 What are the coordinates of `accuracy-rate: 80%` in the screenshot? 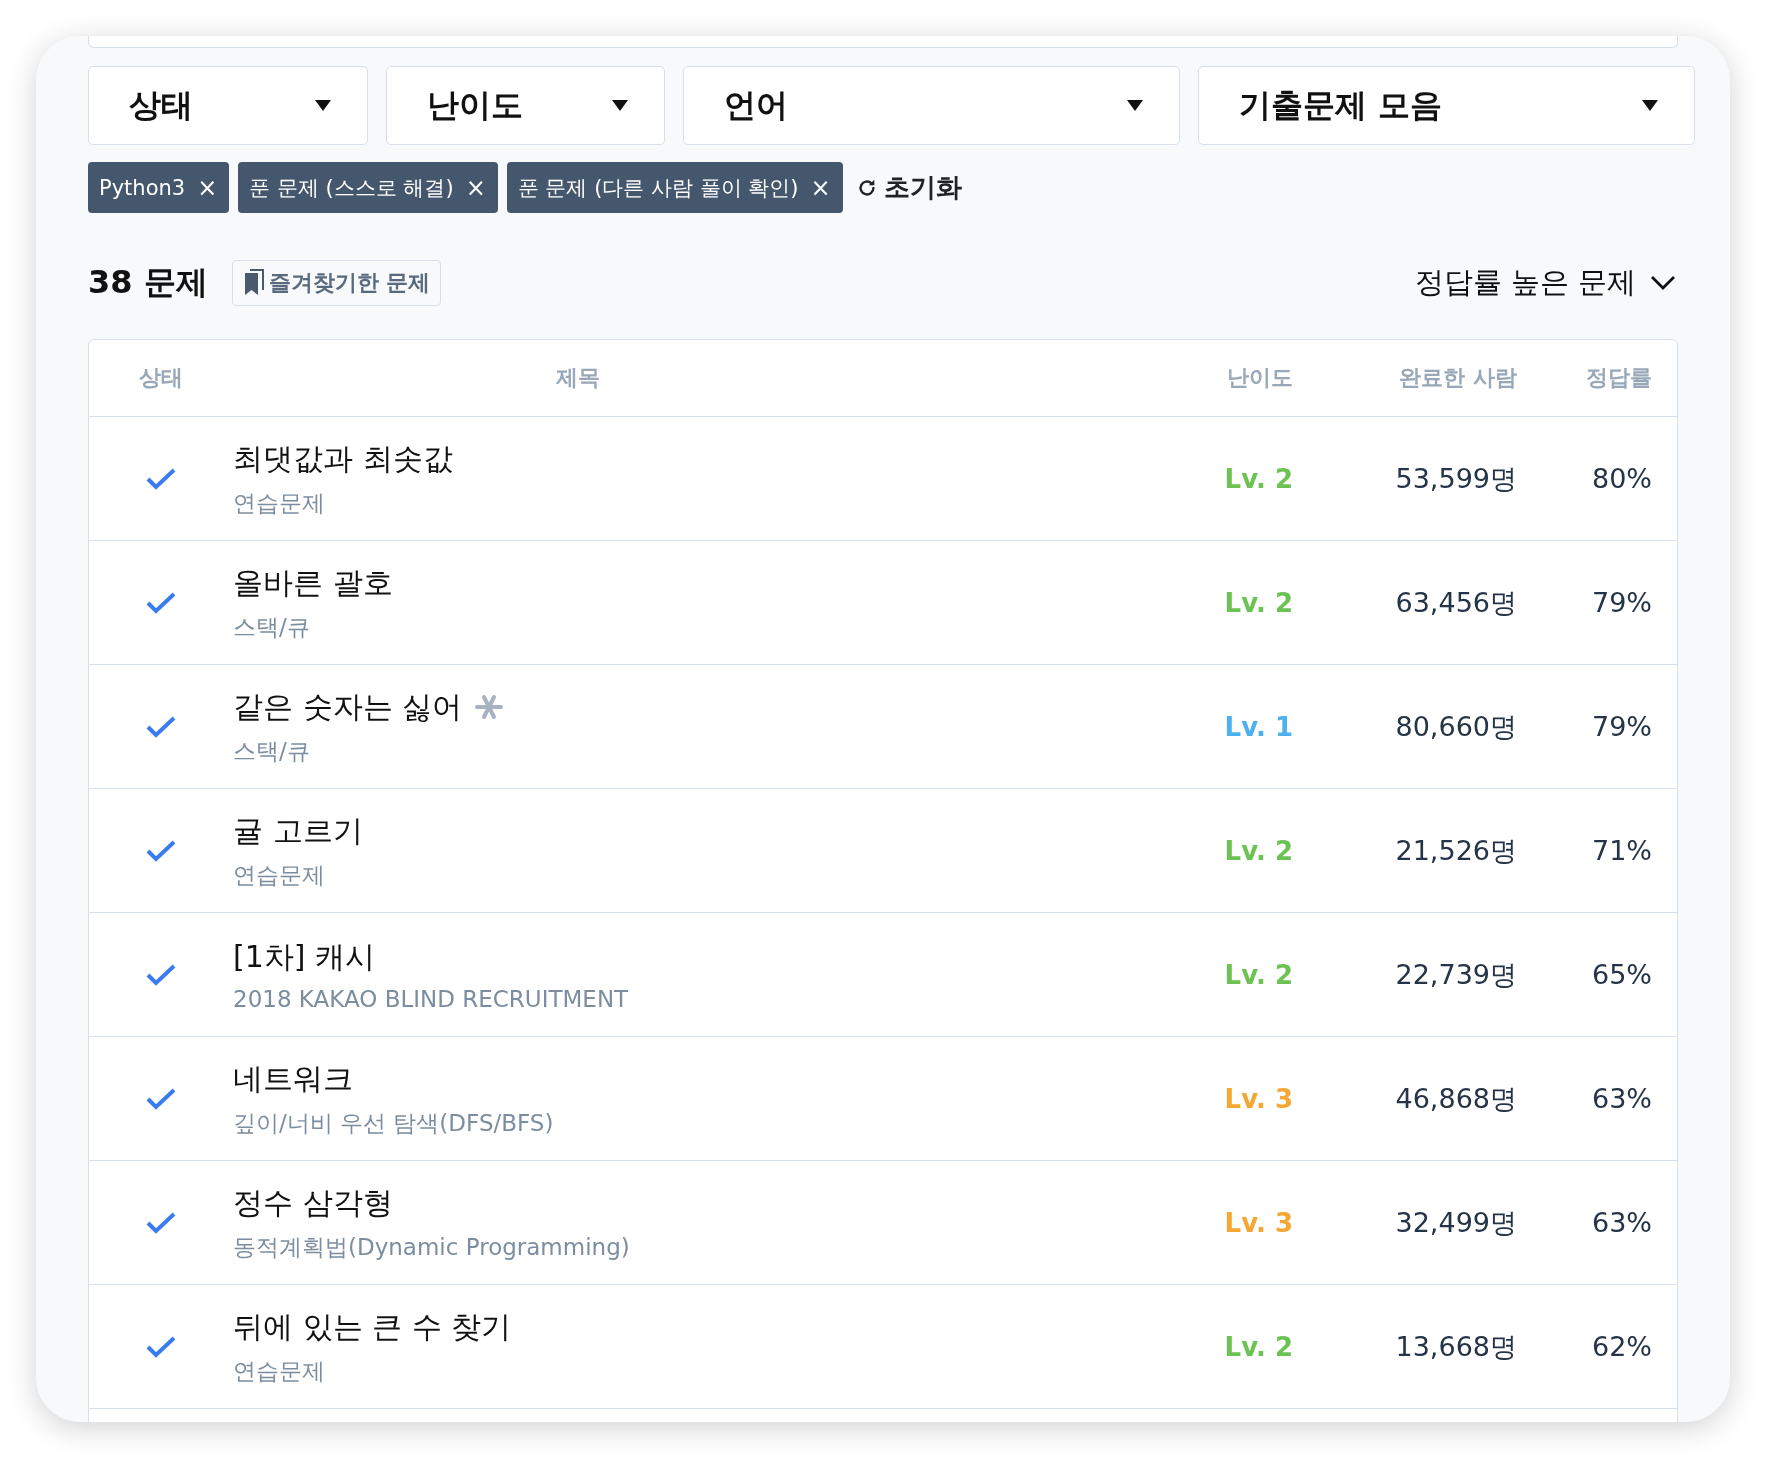 It's located at (1622, 478).